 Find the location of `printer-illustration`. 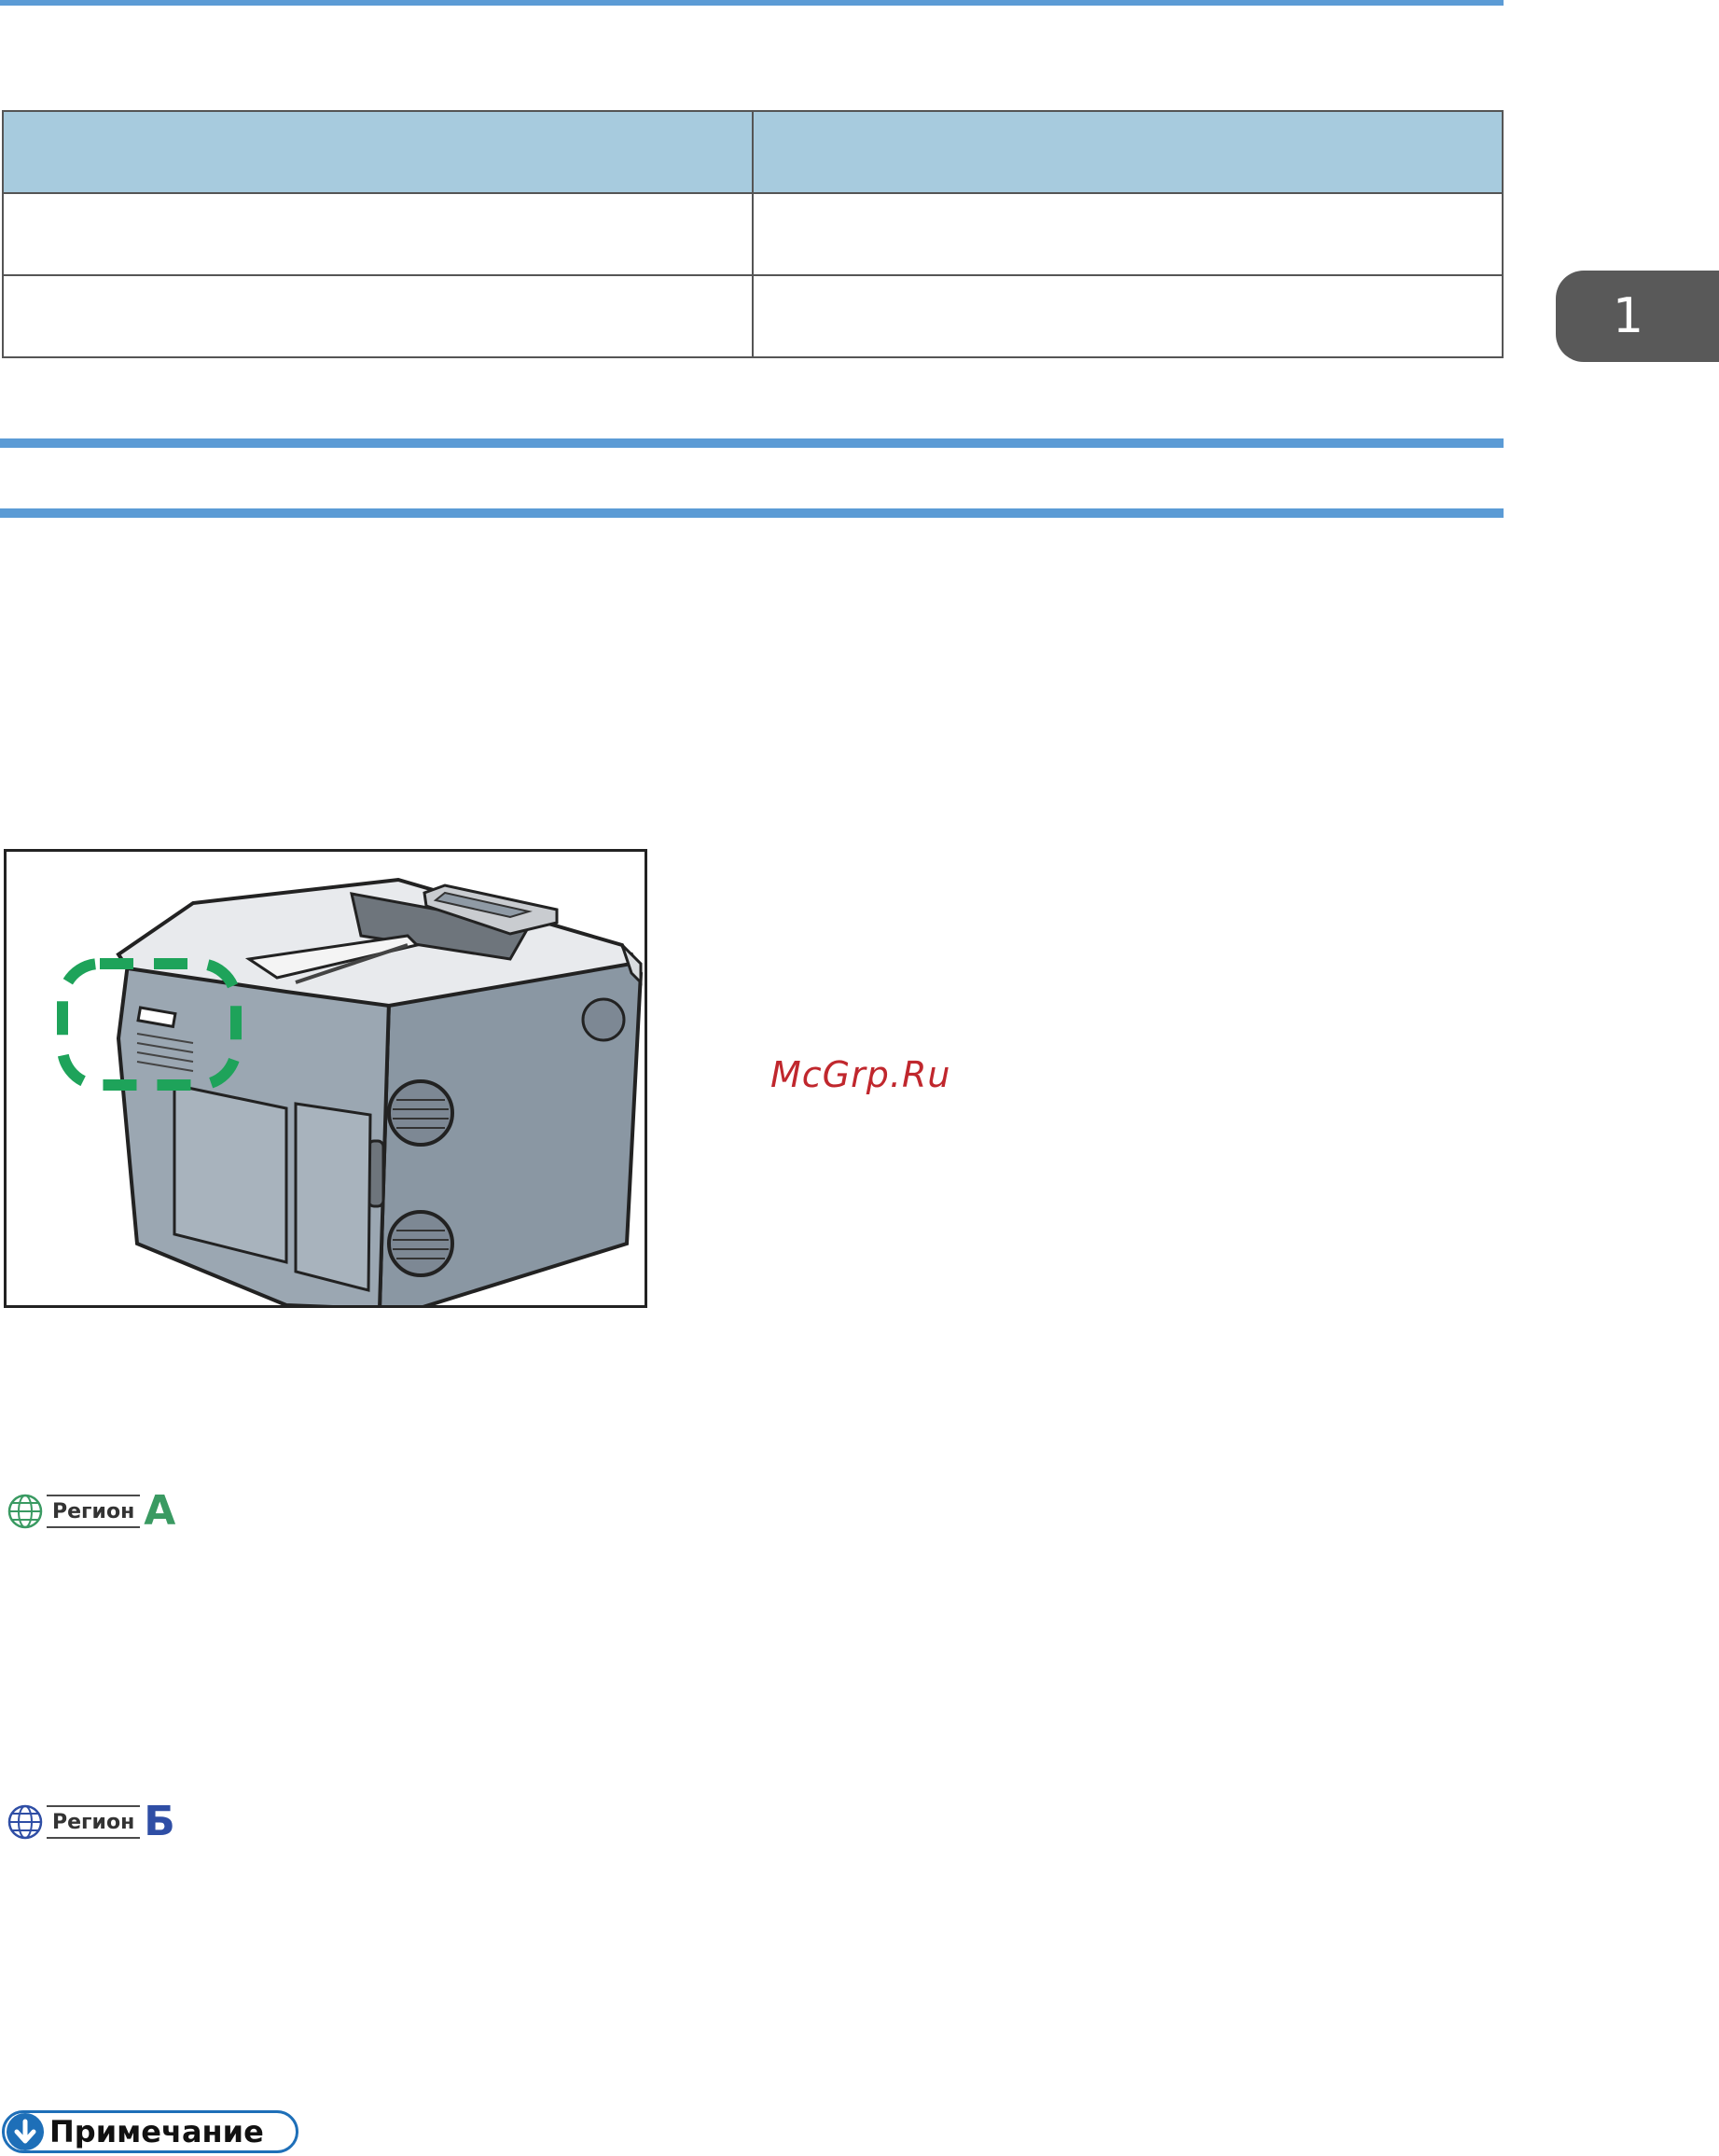

printer-illustration is located at coordinates (325, 1078).